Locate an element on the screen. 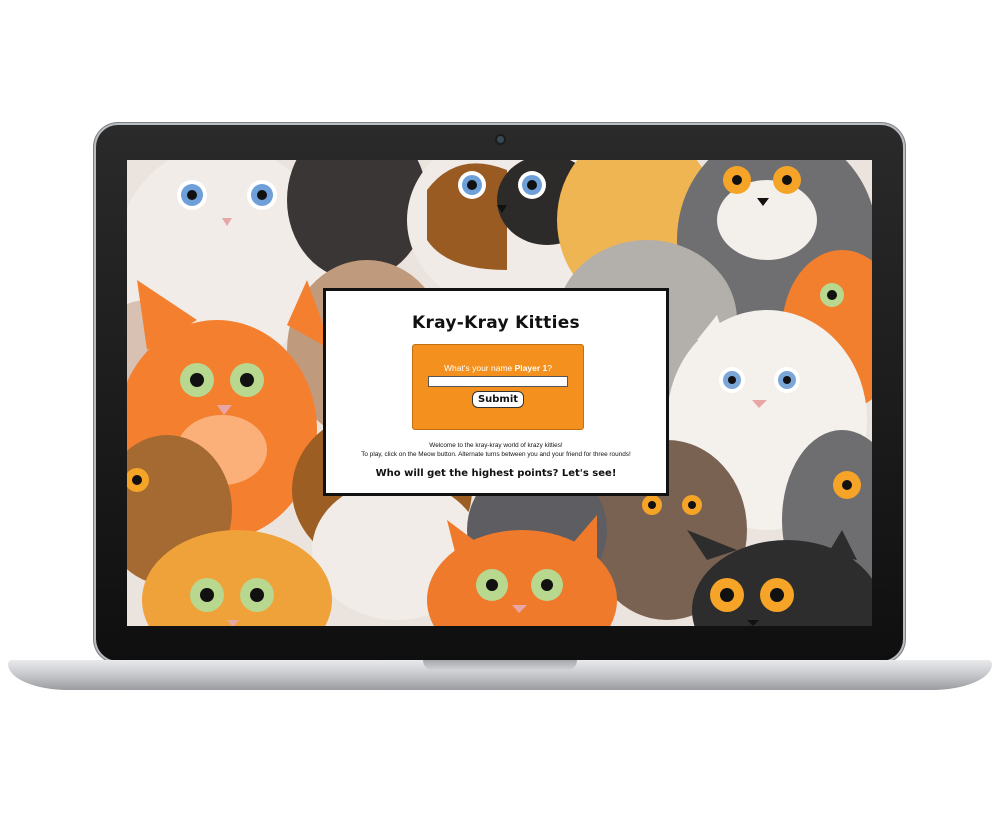 The height and width of the screenshot is (819, 1000). laptop-notch is located at coordinates (500, 665).